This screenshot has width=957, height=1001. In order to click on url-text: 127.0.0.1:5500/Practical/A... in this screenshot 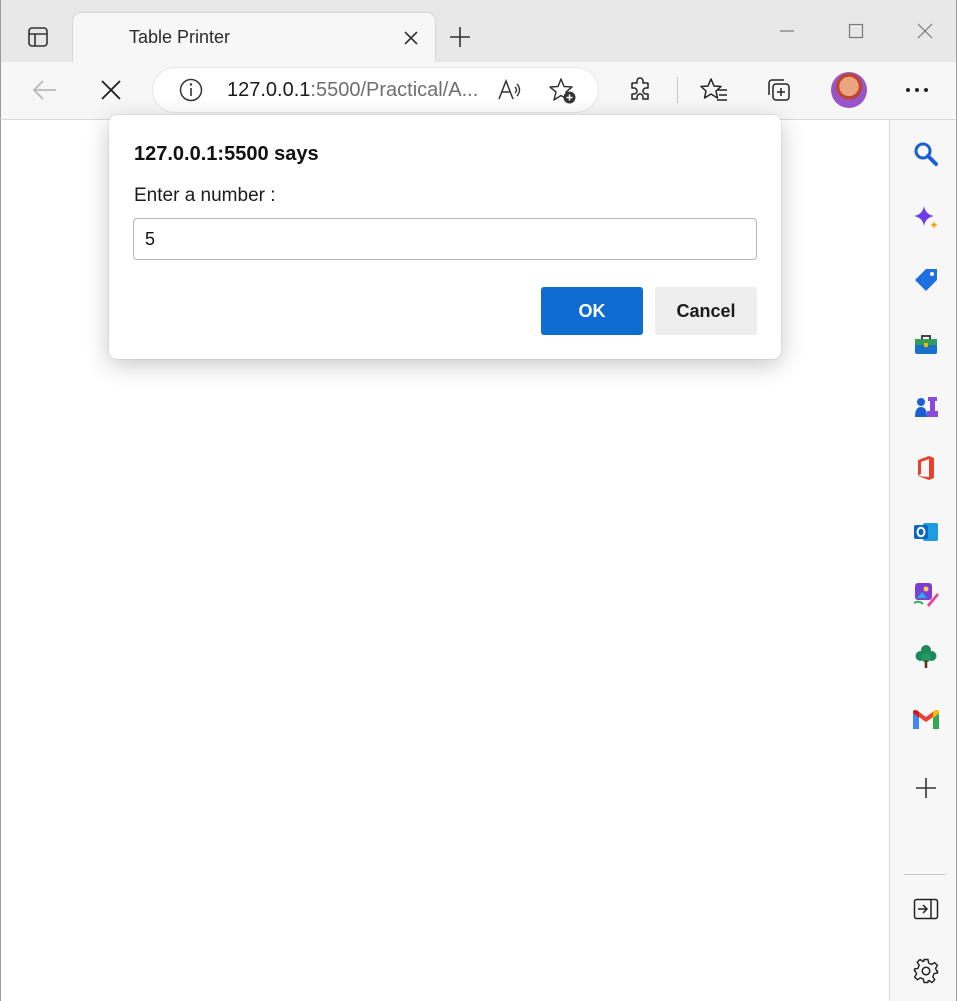, I will do `click(352, 90)`.